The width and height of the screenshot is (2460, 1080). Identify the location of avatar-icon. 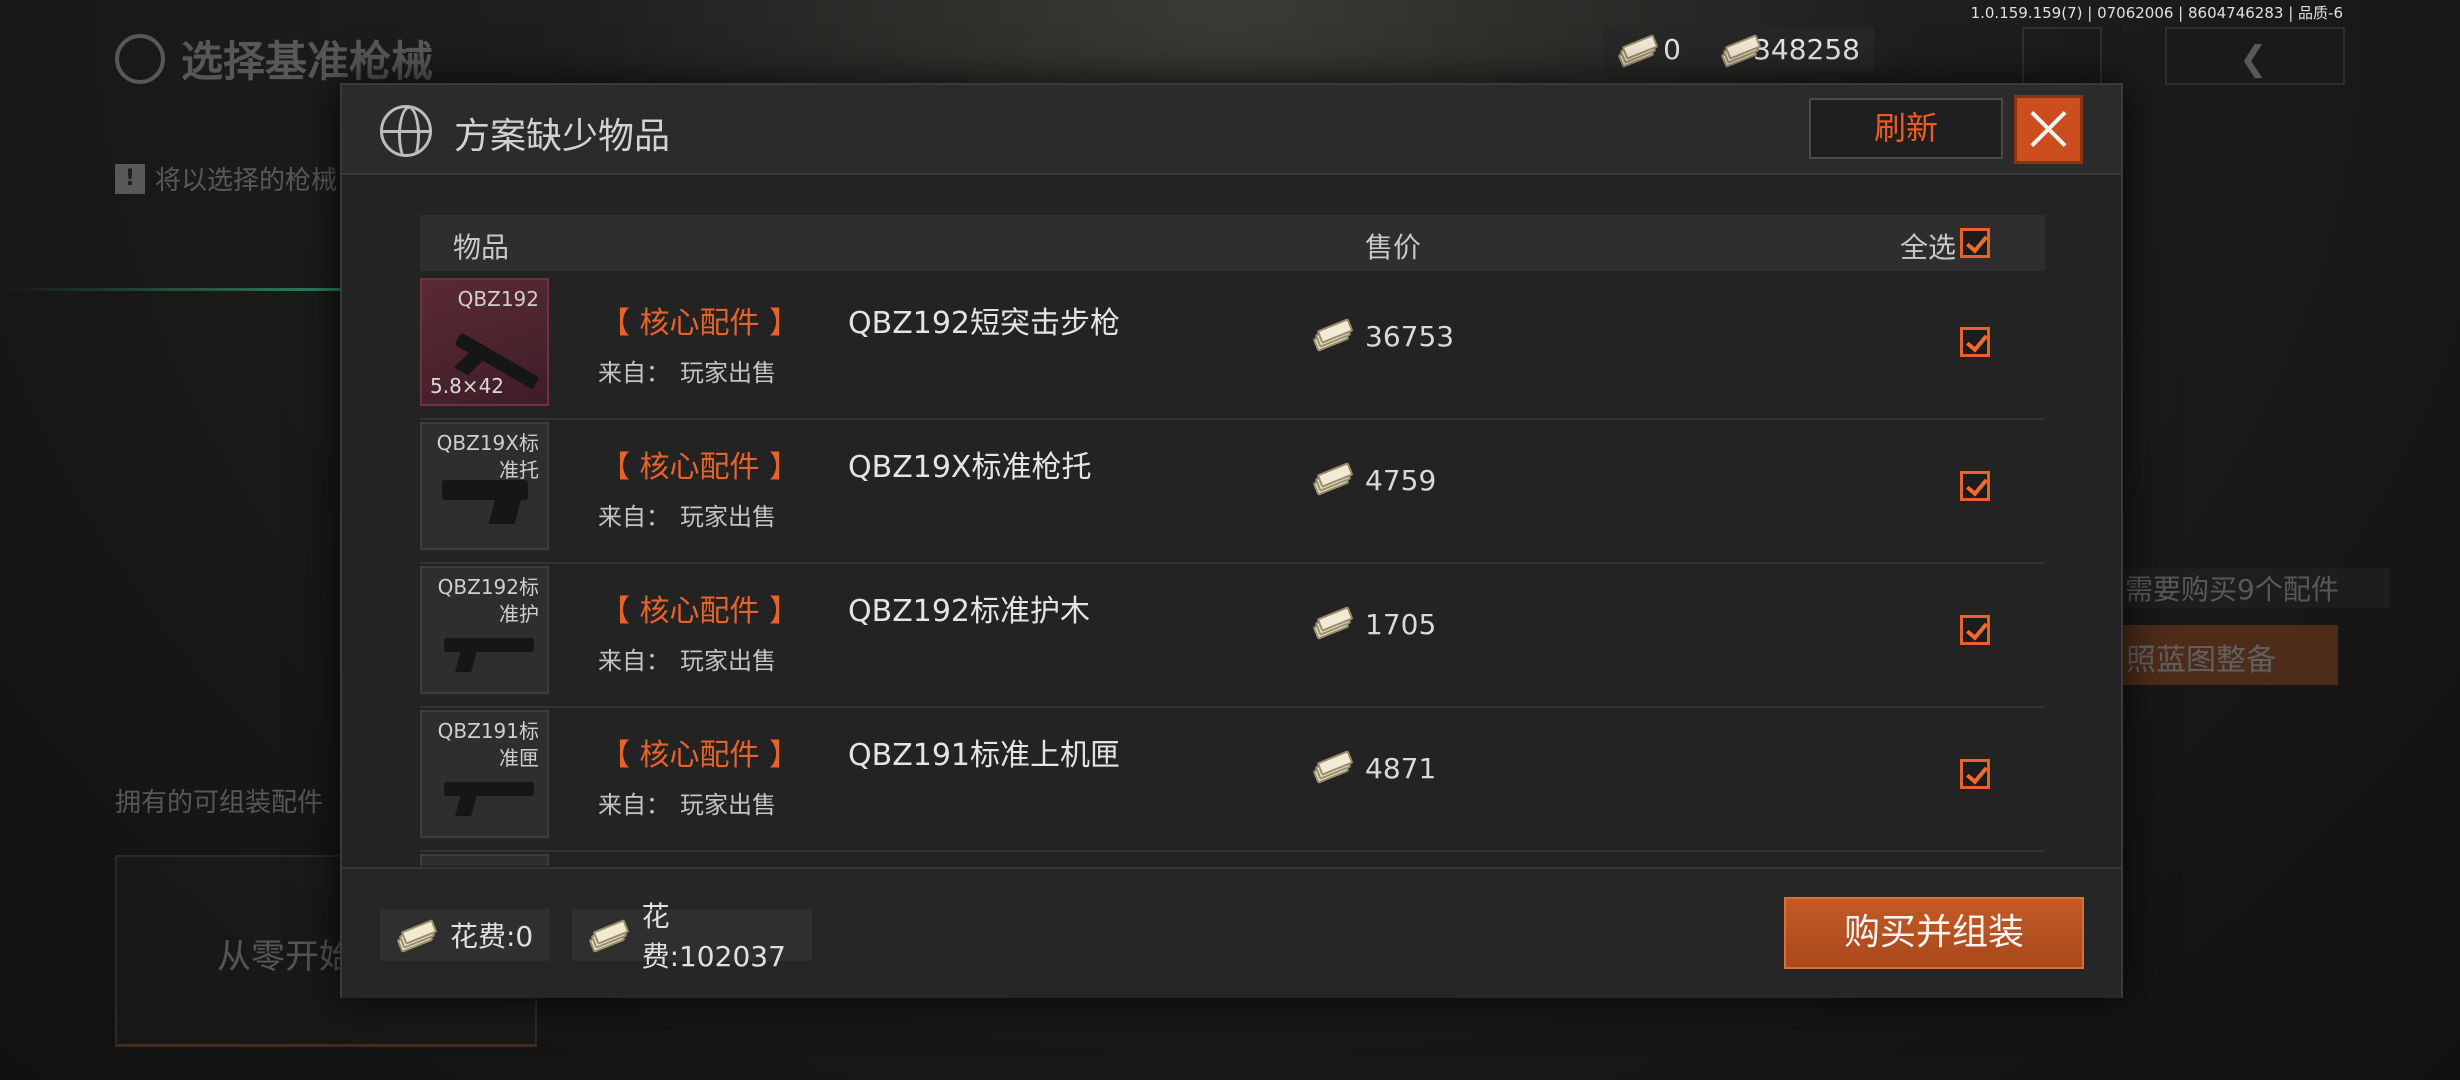
(2062, 56).